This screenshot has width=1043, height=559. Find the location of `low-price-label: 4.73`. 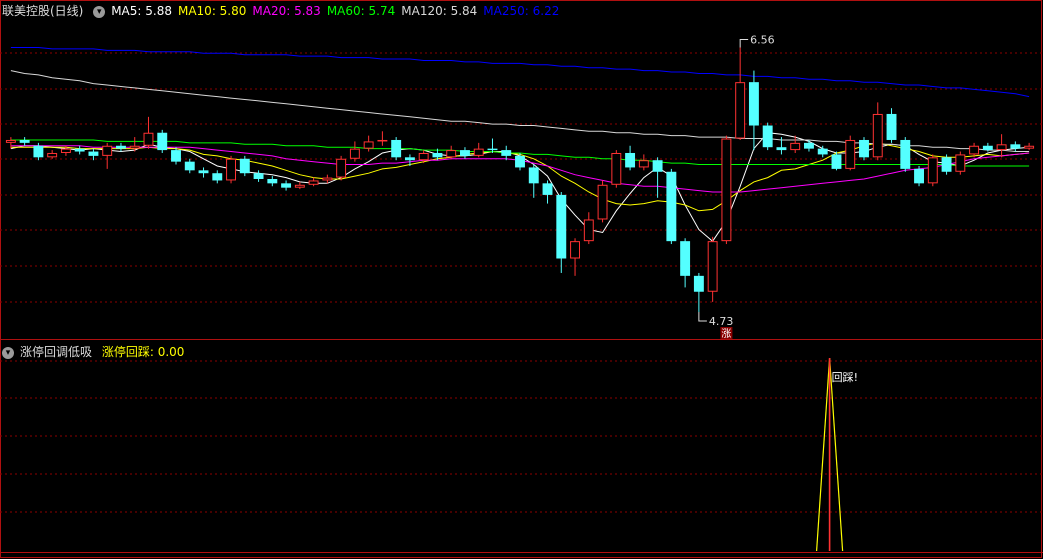

low-price-label: 4.73 is located at coordinates (721, 321).